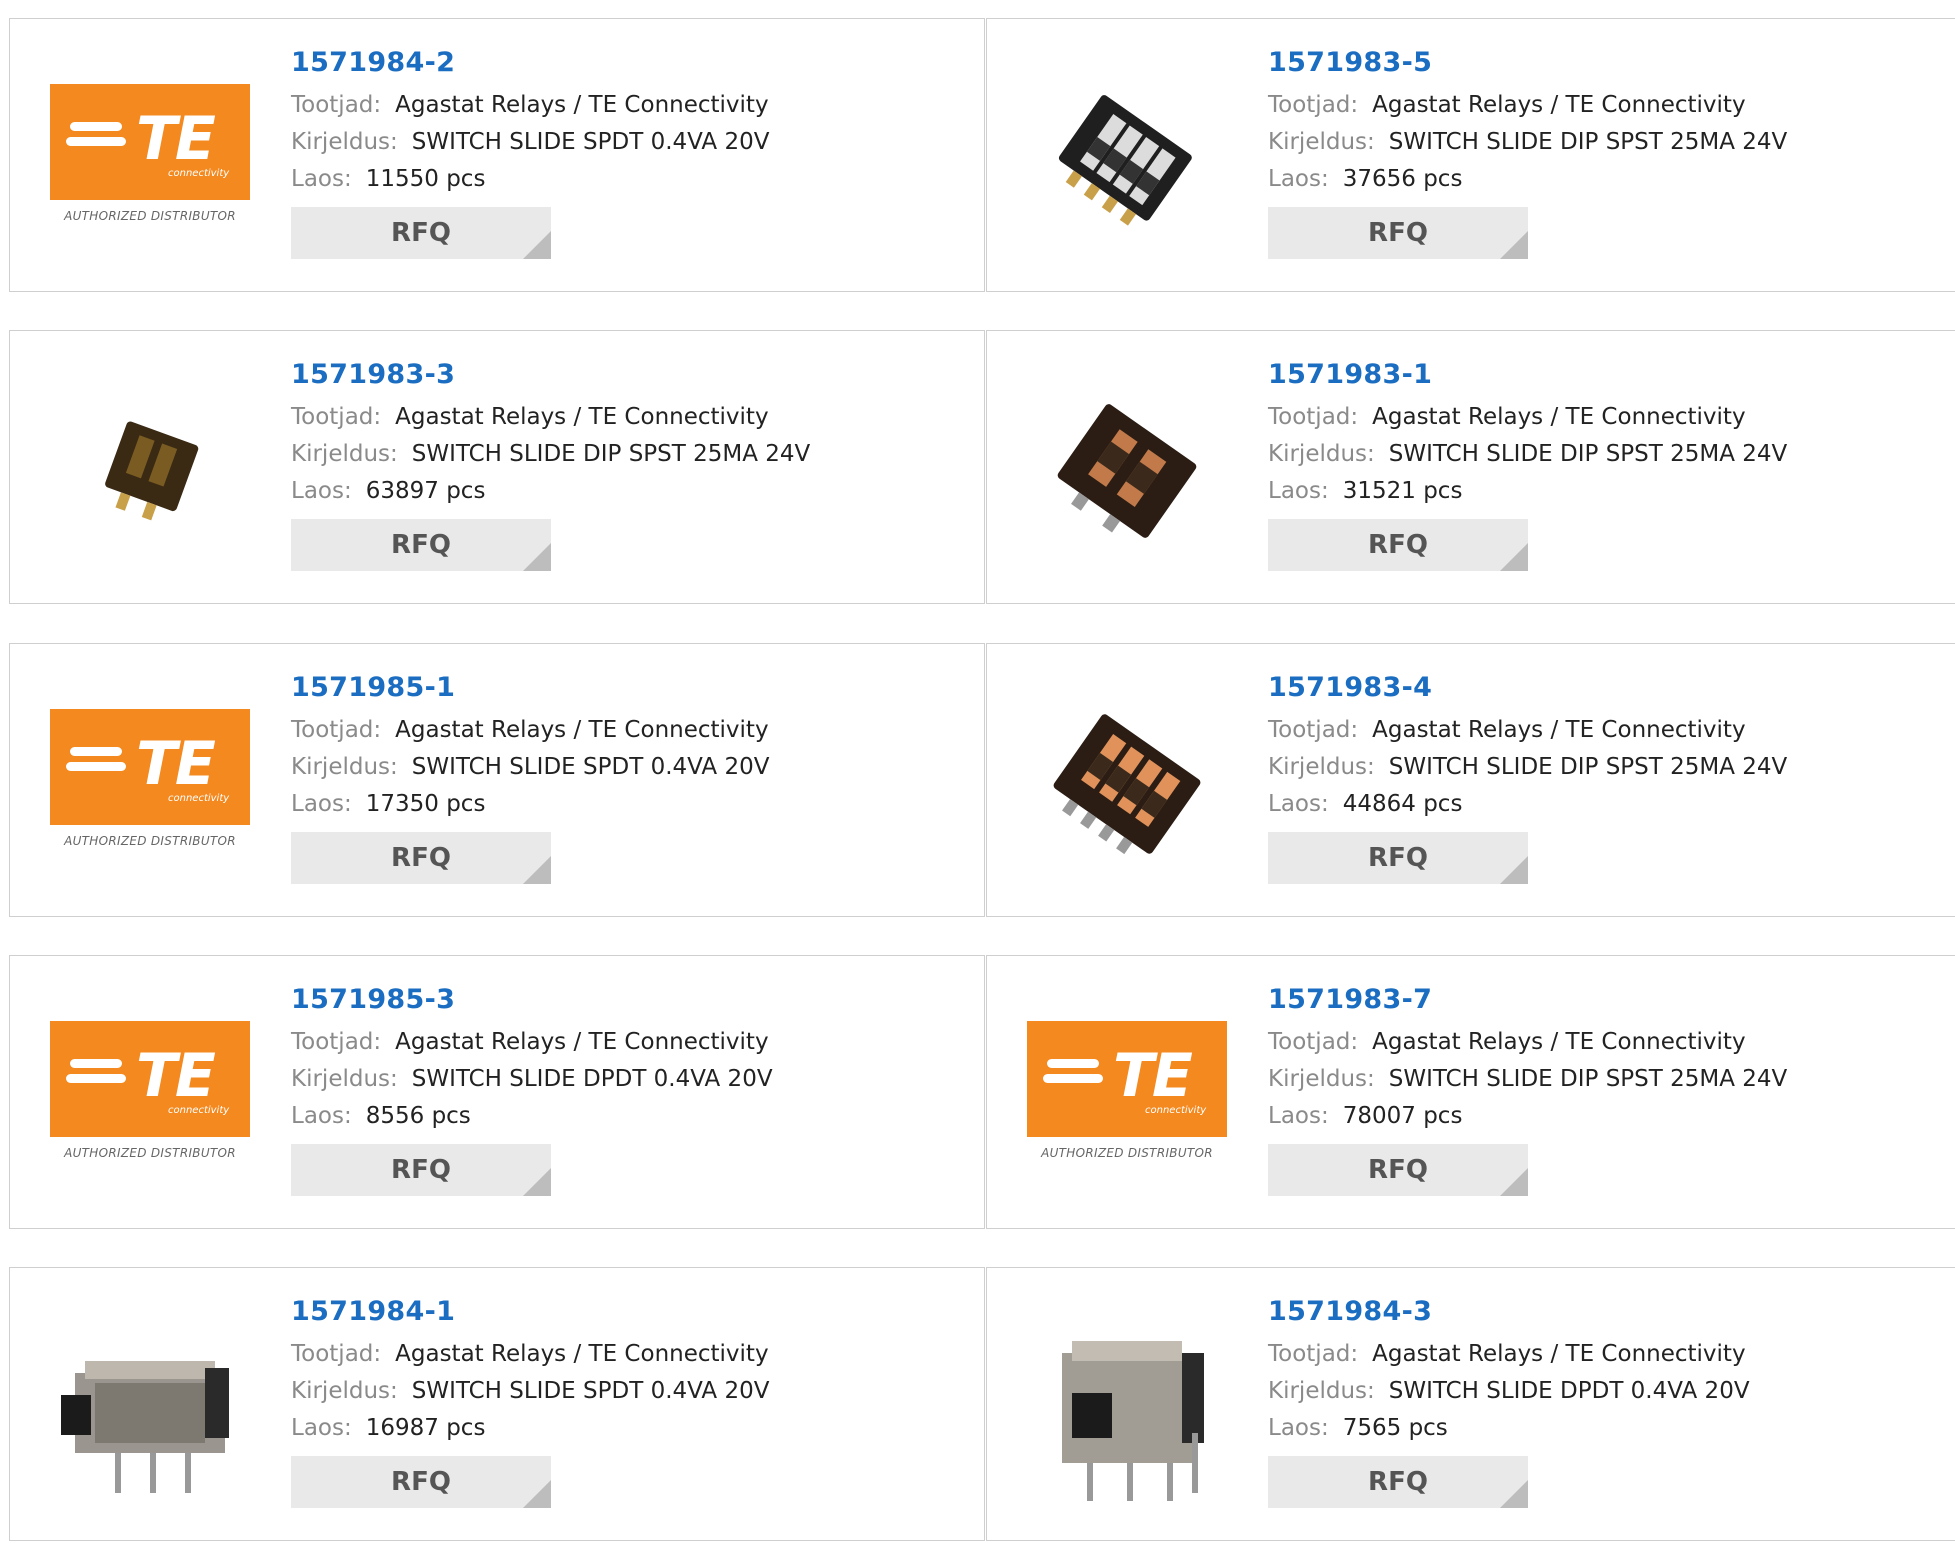 The image size is (1955, 1543). Describe the element at coordinates (1509, 1311) in the screenshot. I see `part-number-link: 1571984-3` at that location.